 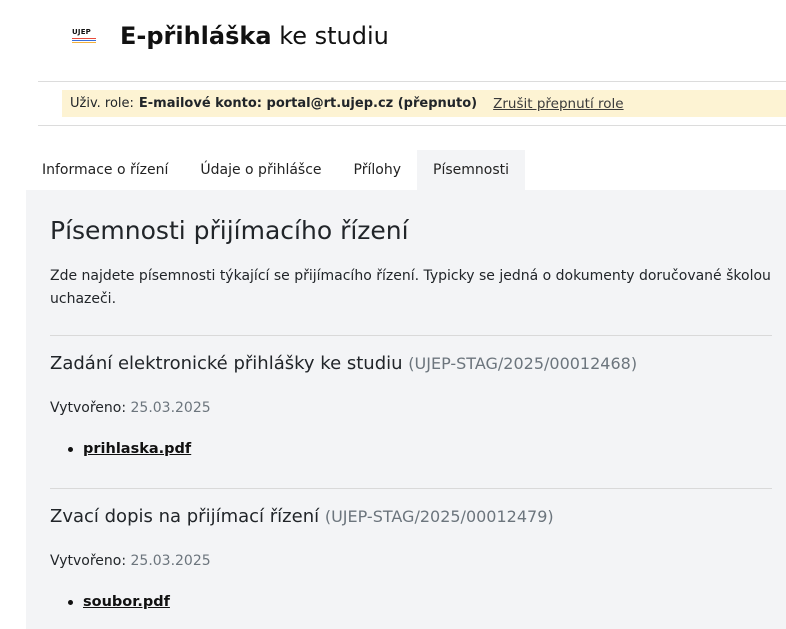 I want to click on divider-bottom, so click(x=412, y=125).